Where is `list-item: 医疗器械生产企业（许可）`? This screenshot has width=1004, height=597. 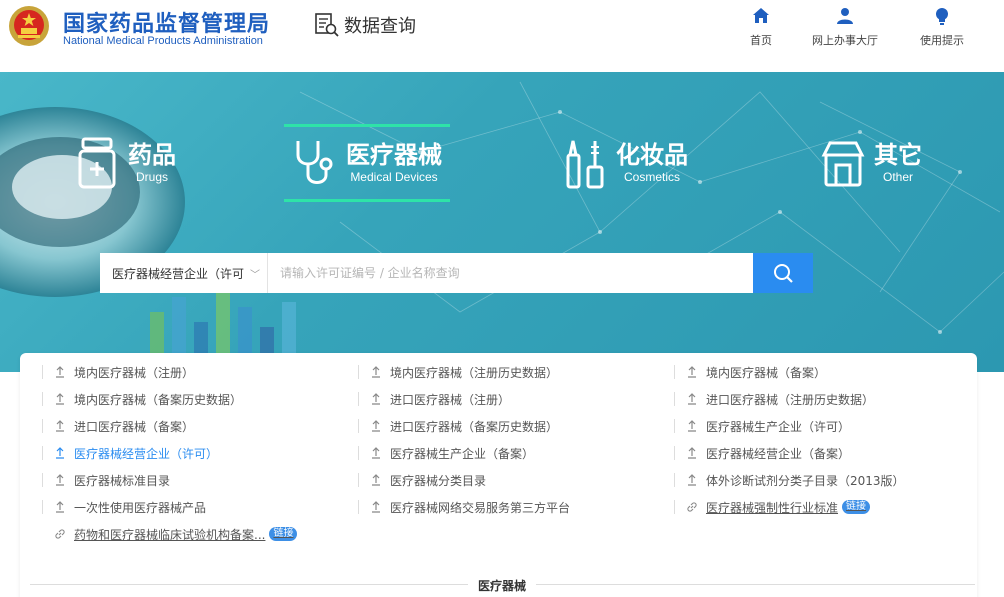
list-item: 医疗器械生产企业（许可） is located at coordinates (762, 426).